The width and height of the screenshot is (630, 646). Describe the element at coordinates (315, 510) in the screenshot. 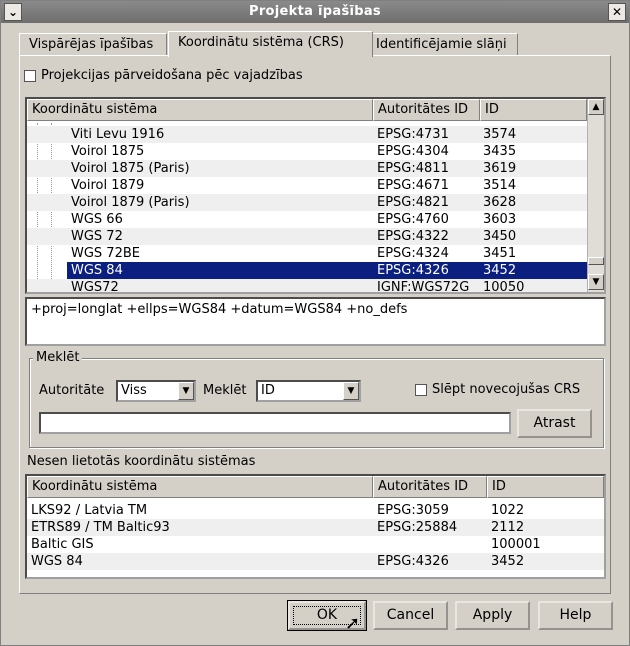

I see `list-item: LKS92 / Latvia TM EPSG:3059 1022` at that location.